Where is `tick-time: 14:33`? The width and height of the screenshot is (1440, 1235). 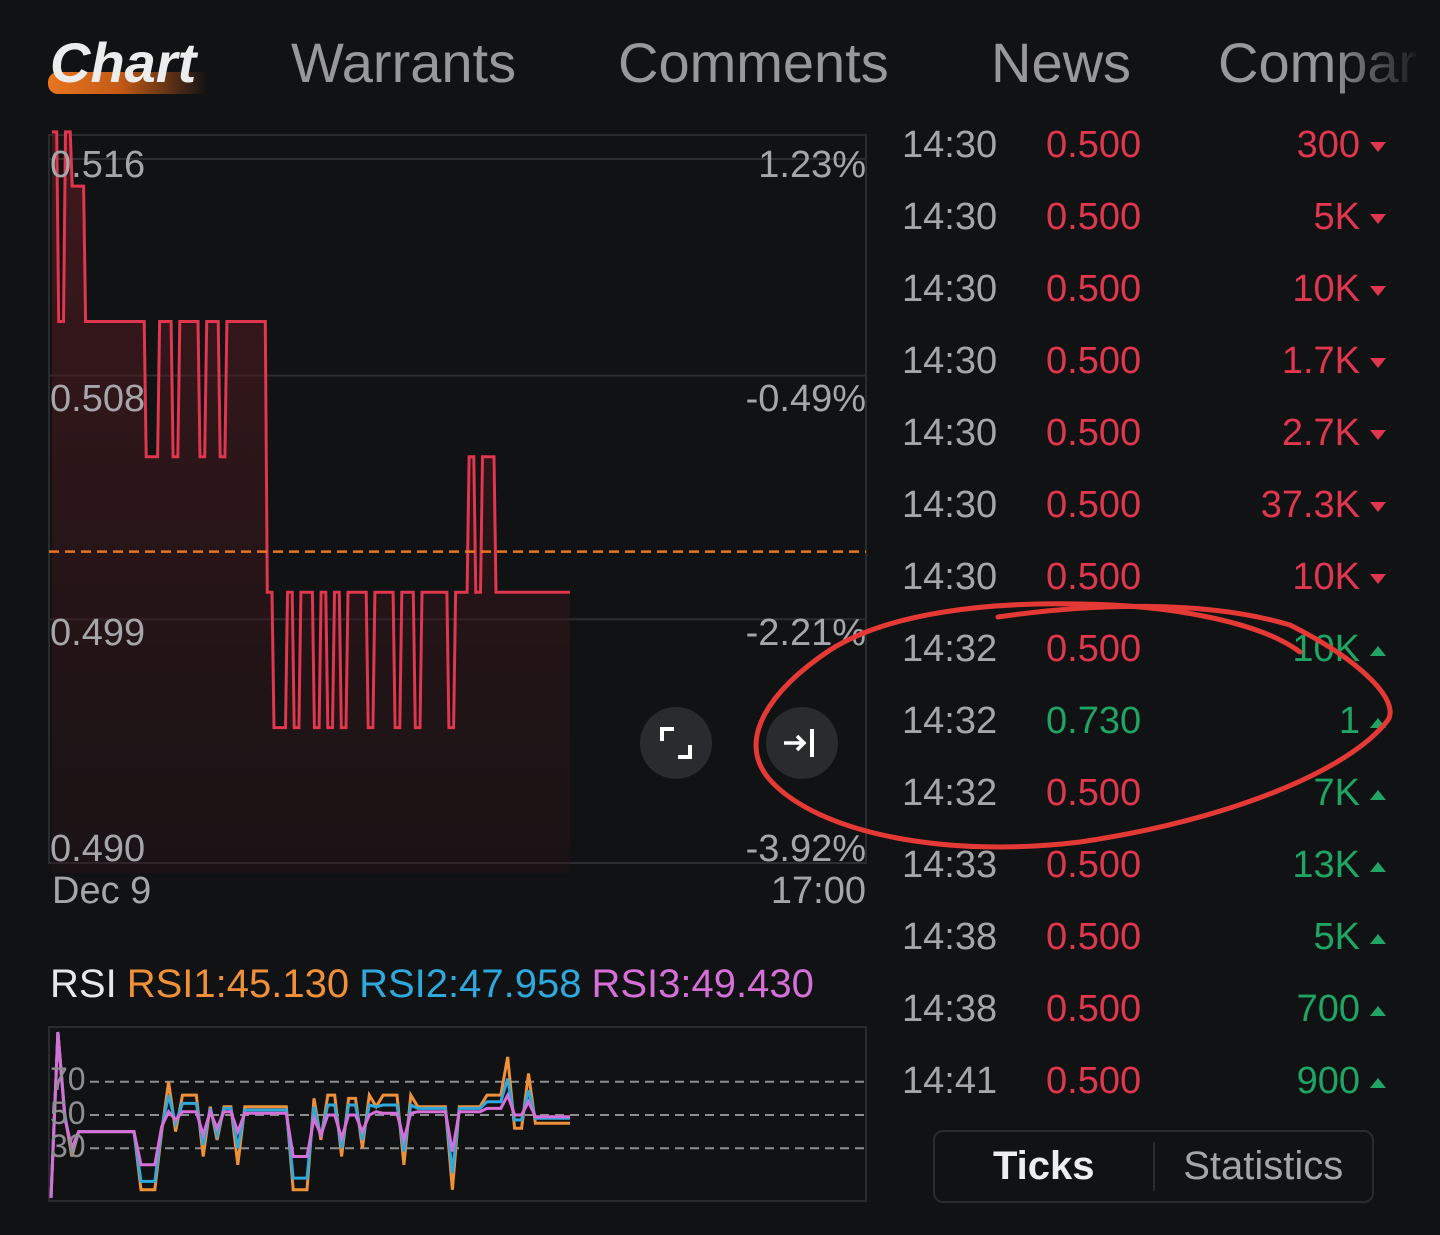
tick-time: 14:33 is located at coordinates (950, 865).